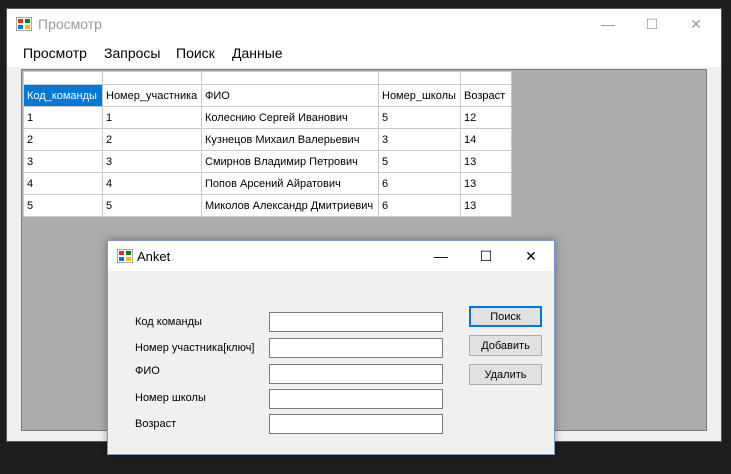  Describe the element at coordinates (156, 424) in the screenshot. I see `label-age: Возраст` at that location.